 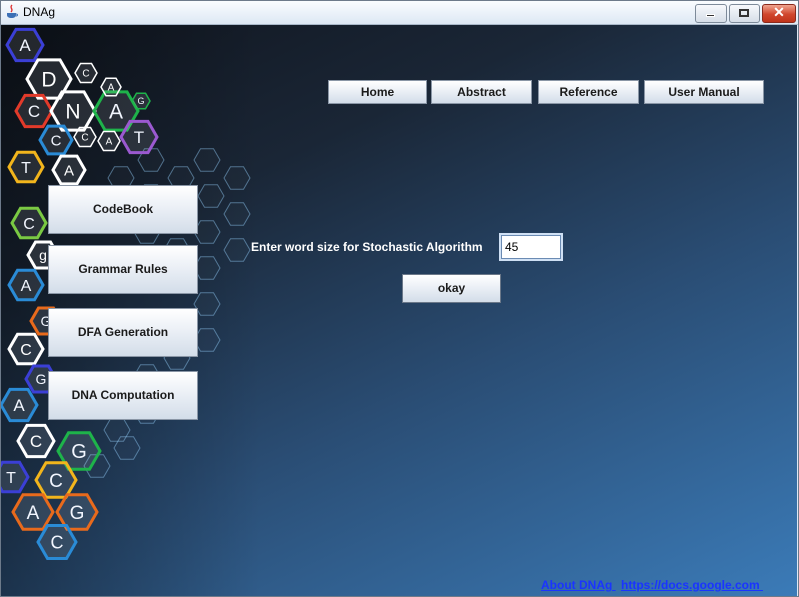 I want to click on title-bar: DNAg ✕, so click(x=399, y=12).